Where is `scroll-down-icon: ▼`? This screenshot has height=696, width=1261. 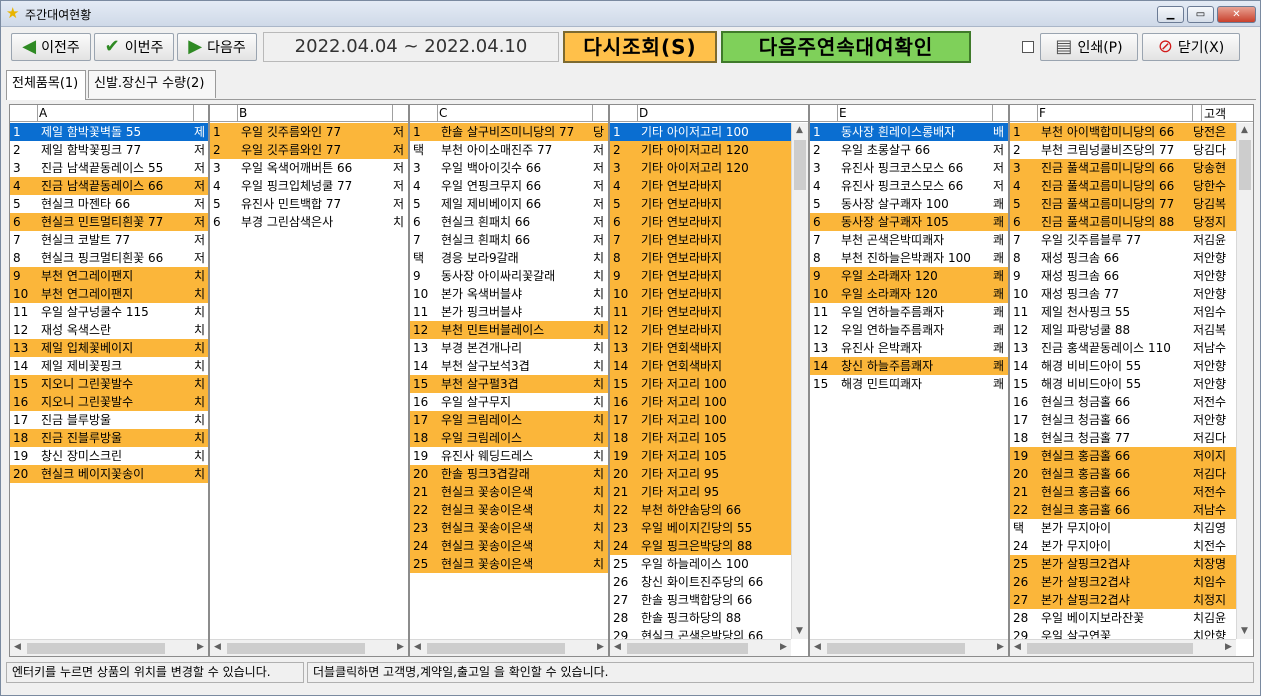
scroll-down-icon: ▼ is located at coordinates (799, 631).